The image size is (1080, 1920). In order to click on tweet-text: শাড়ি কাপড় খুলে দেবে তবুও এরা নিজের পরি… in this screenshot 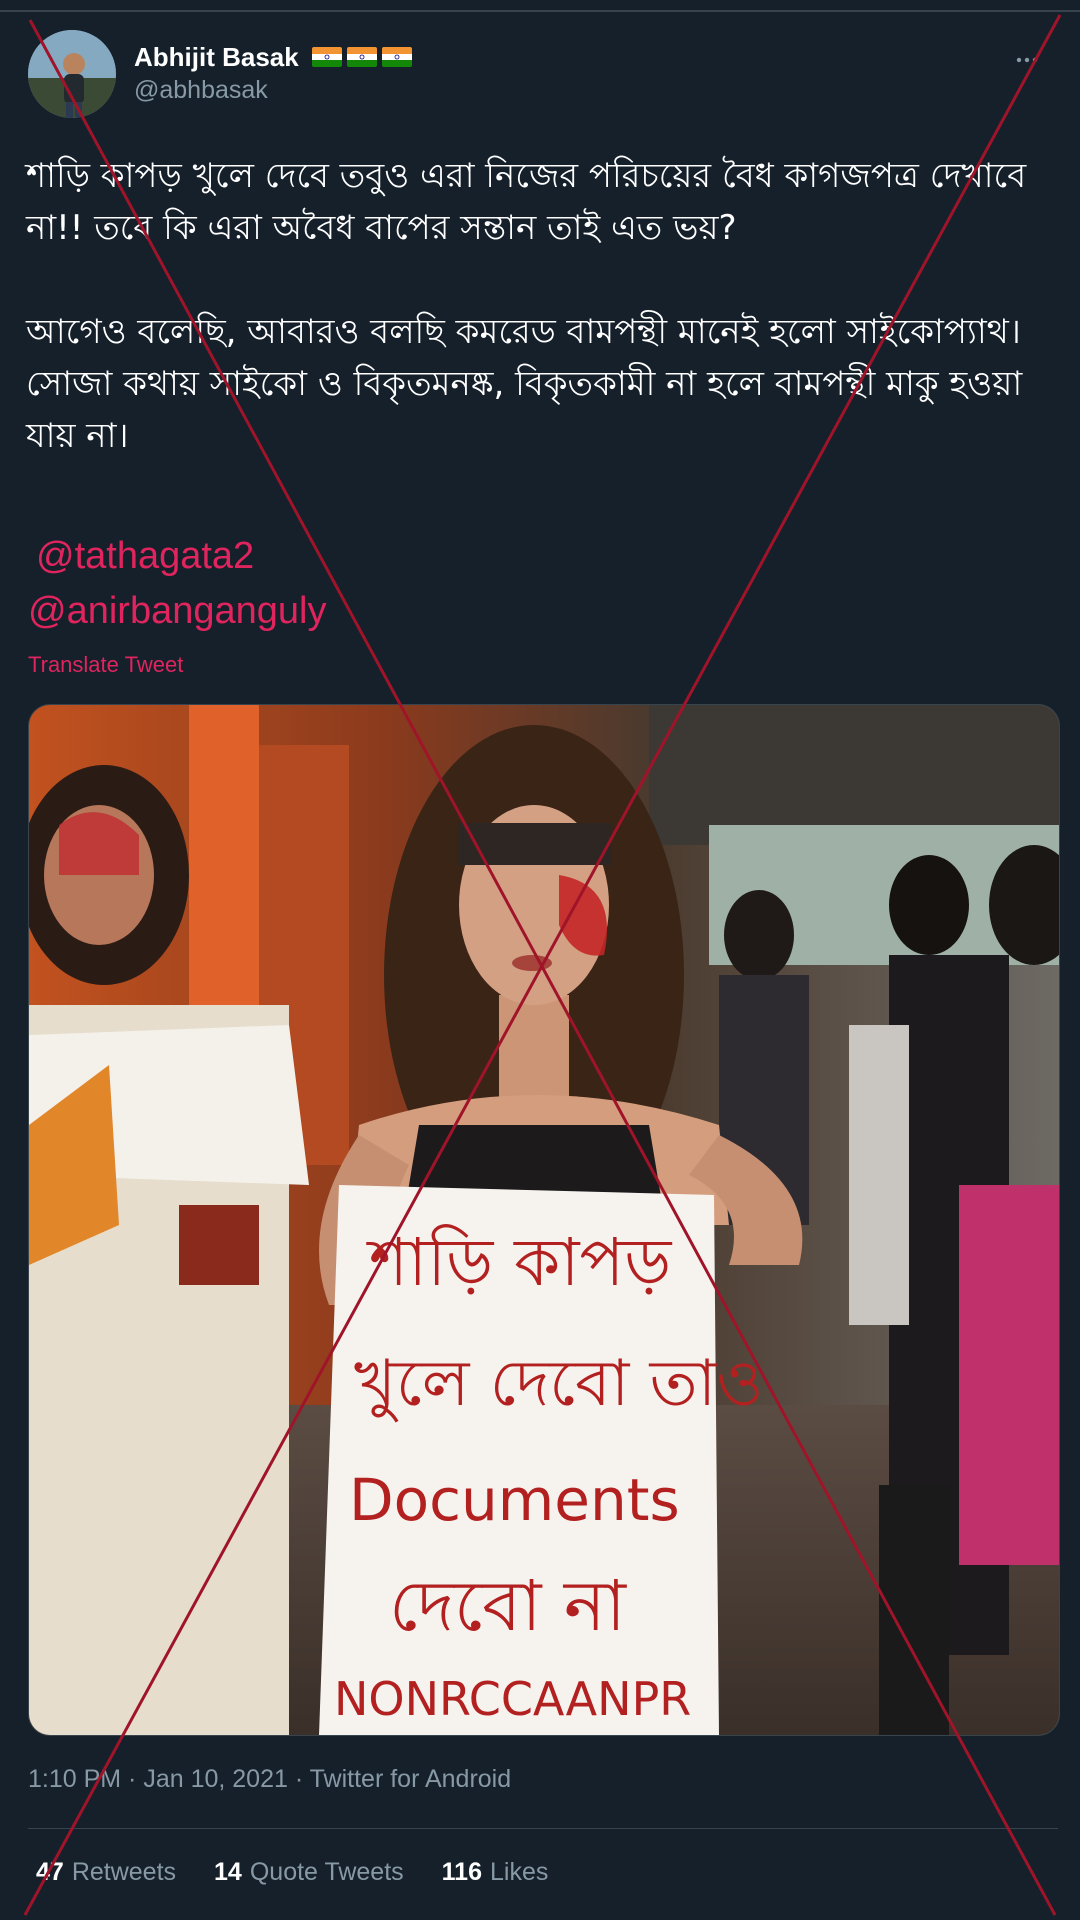, I will do `click(526, 306)`.